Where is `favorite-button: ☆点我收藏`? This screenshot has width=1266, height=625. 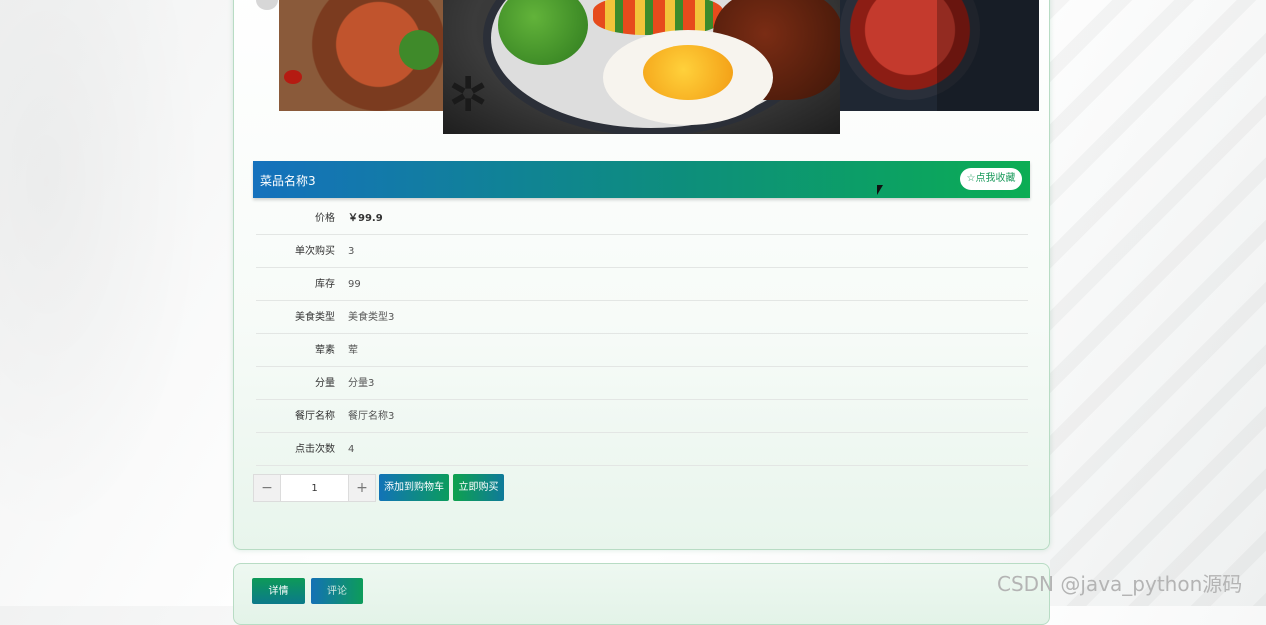
favorite-button: ☆点我收藏 is located at coordinates (991, 179).